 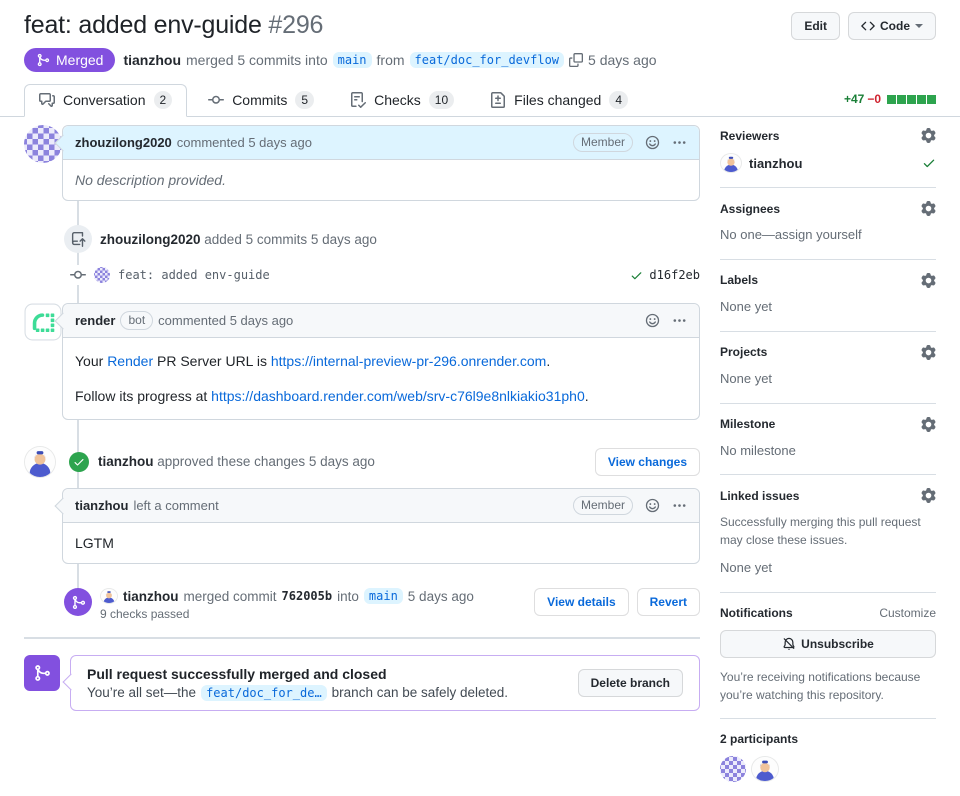 I want to click on tab-checks: Checks 10, so click(x=402, y=100).